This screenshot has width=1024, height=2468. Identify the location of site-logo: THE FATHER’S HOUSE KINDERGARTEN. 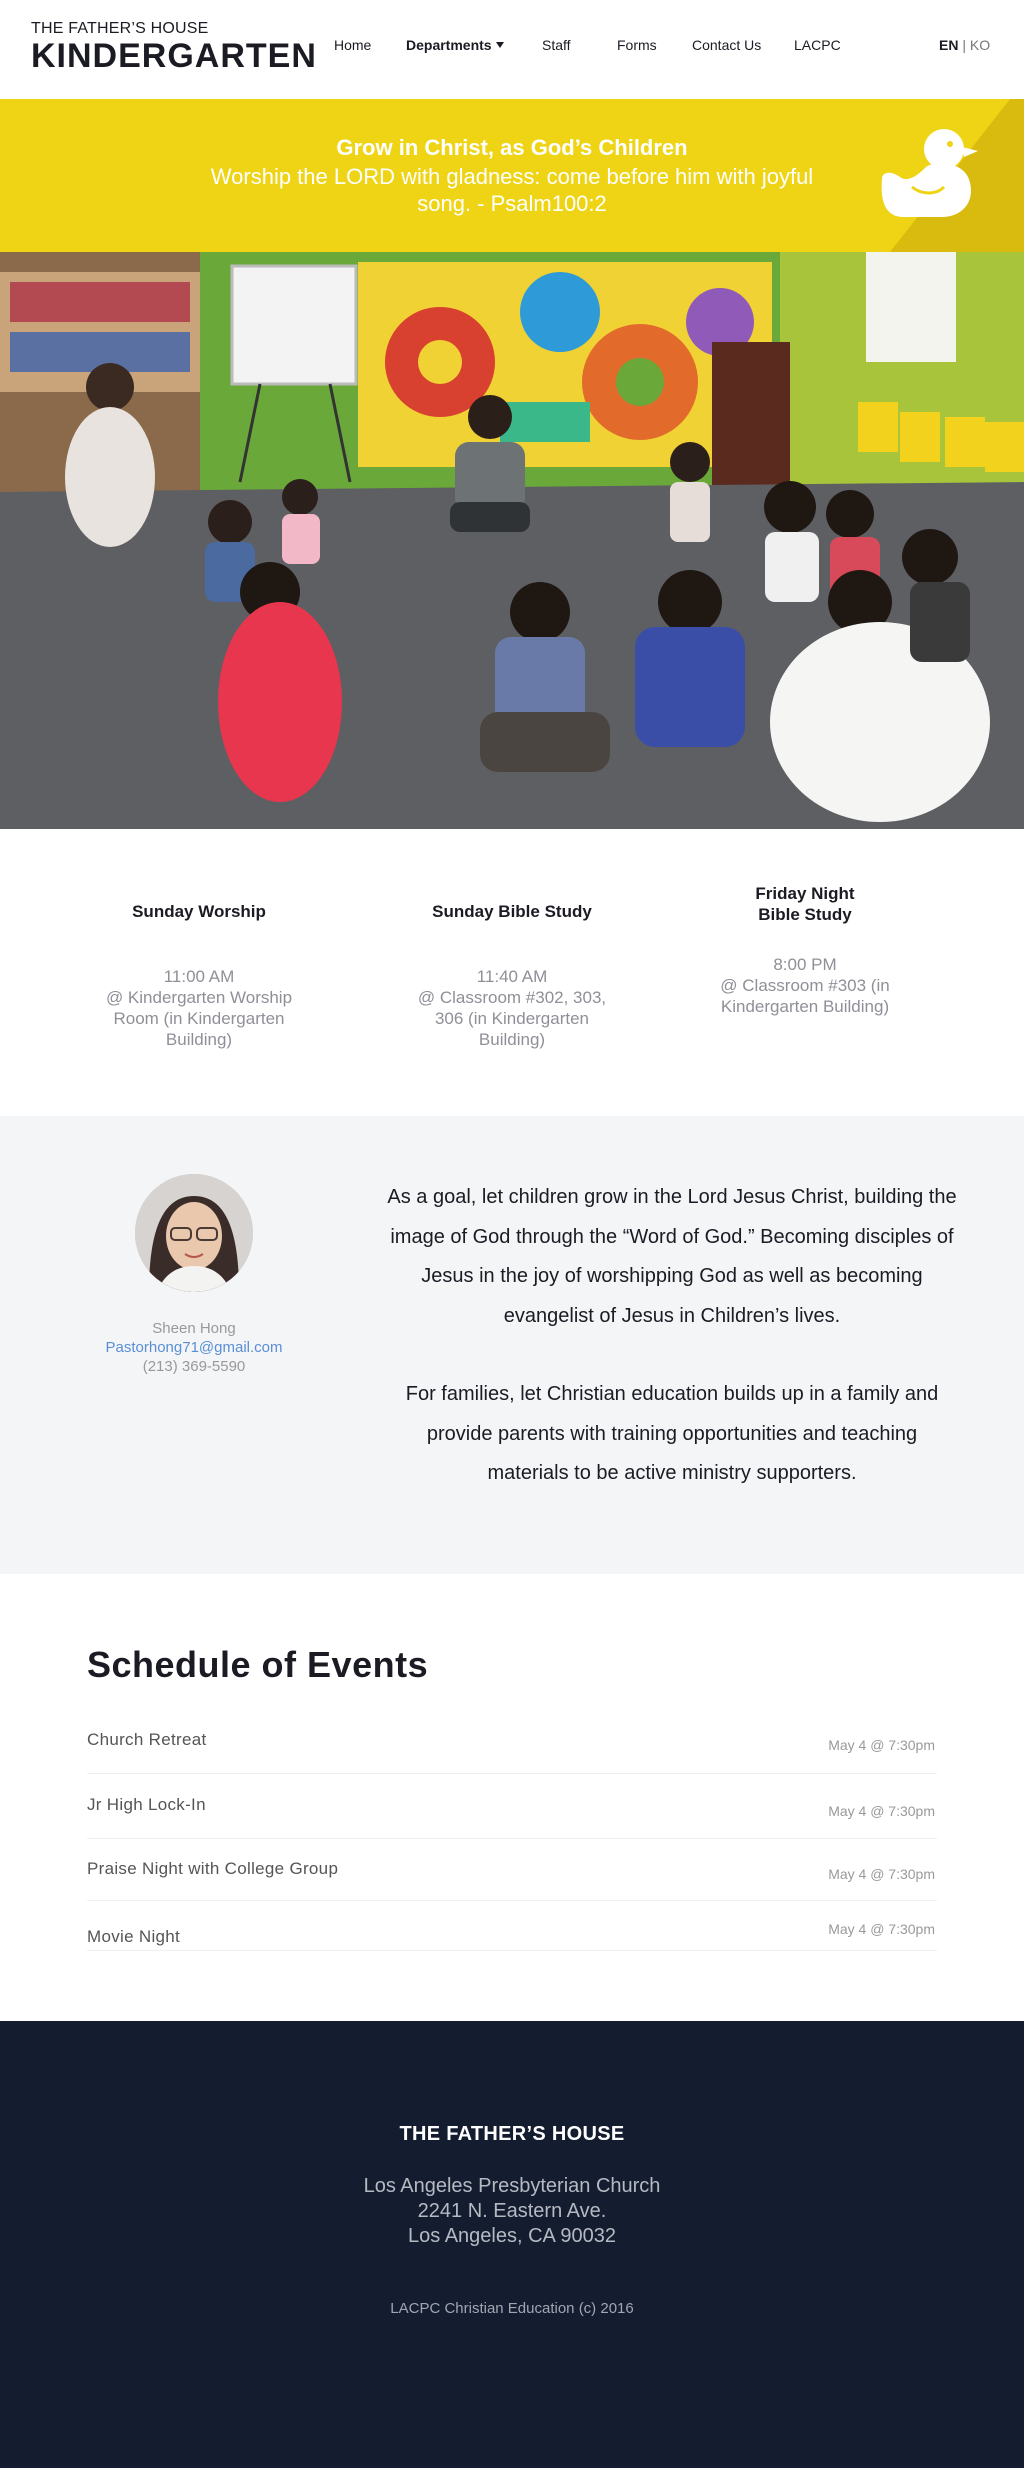
(174, 47).